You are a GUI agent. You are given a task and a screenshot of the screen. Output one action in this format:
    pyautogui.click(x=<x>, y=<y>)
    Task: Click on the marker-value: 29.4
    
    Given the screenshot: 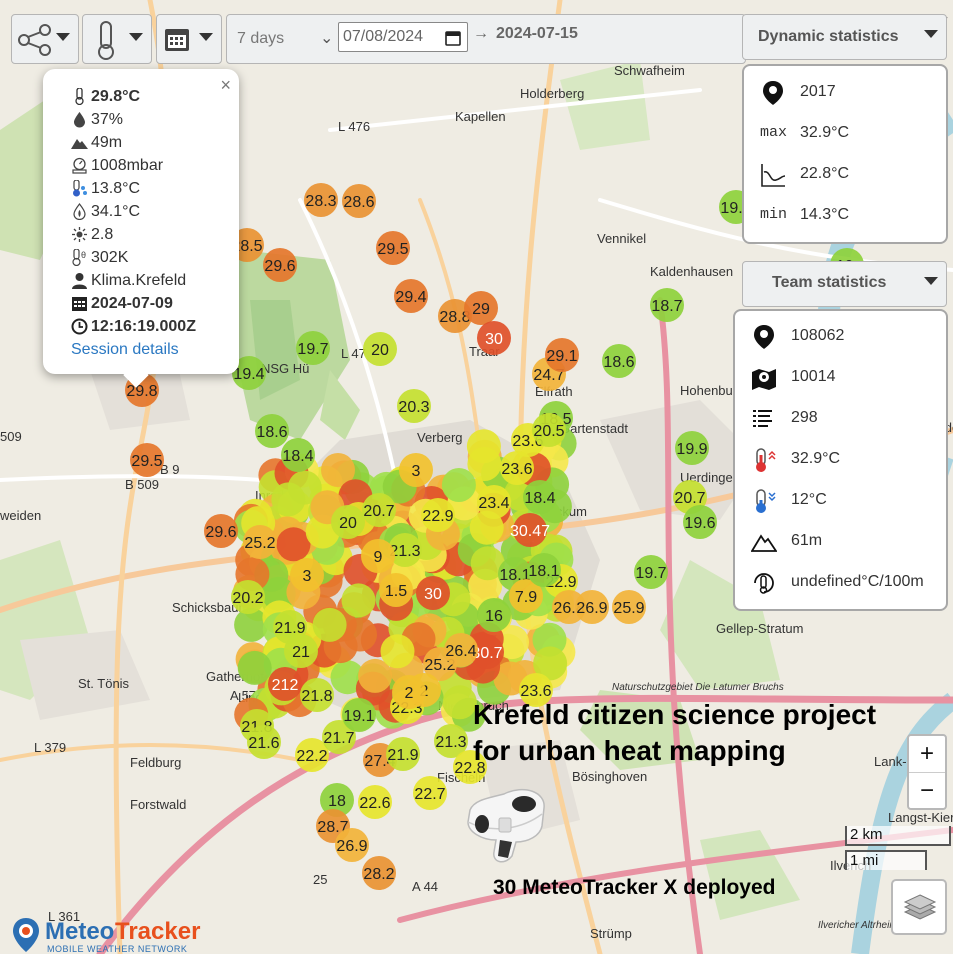 What is the action you would take?
    pyautogui.click(x=410, y=297)
    